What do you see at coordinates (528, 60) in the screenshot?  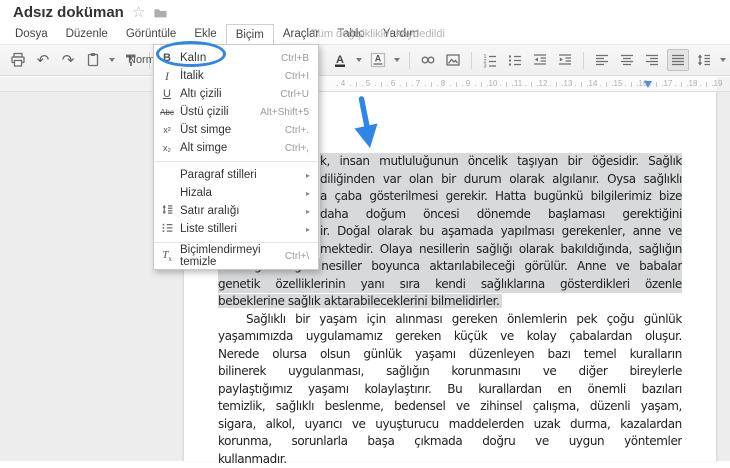 I see `toolbar-right-group: AA 123` at bounding box center [528, 60].